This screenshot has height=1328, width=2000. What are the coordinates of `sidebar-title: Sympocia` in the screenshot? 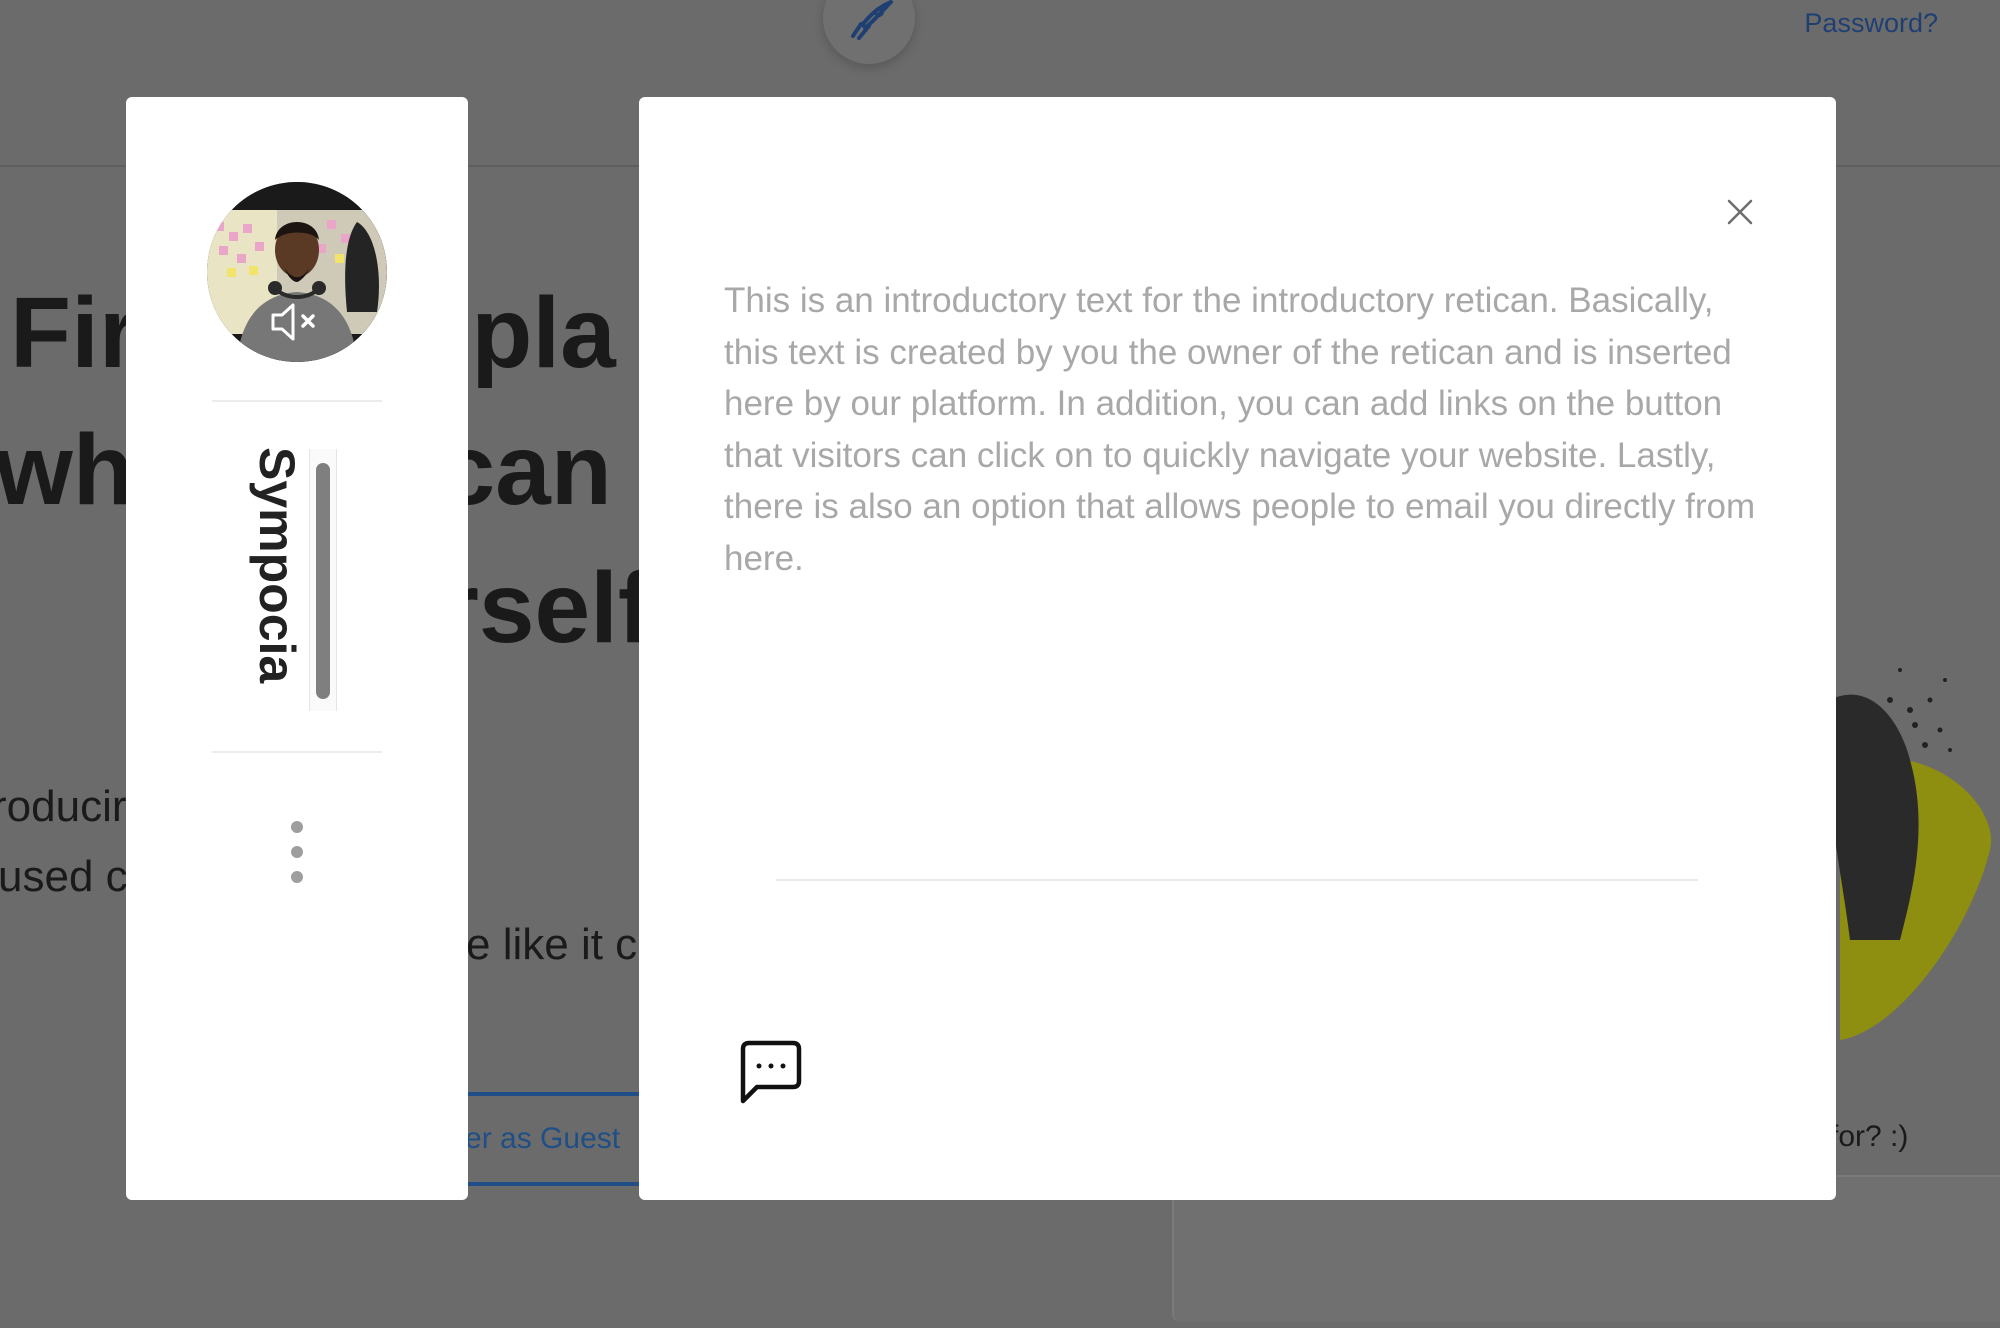 It's located at (278, 582).